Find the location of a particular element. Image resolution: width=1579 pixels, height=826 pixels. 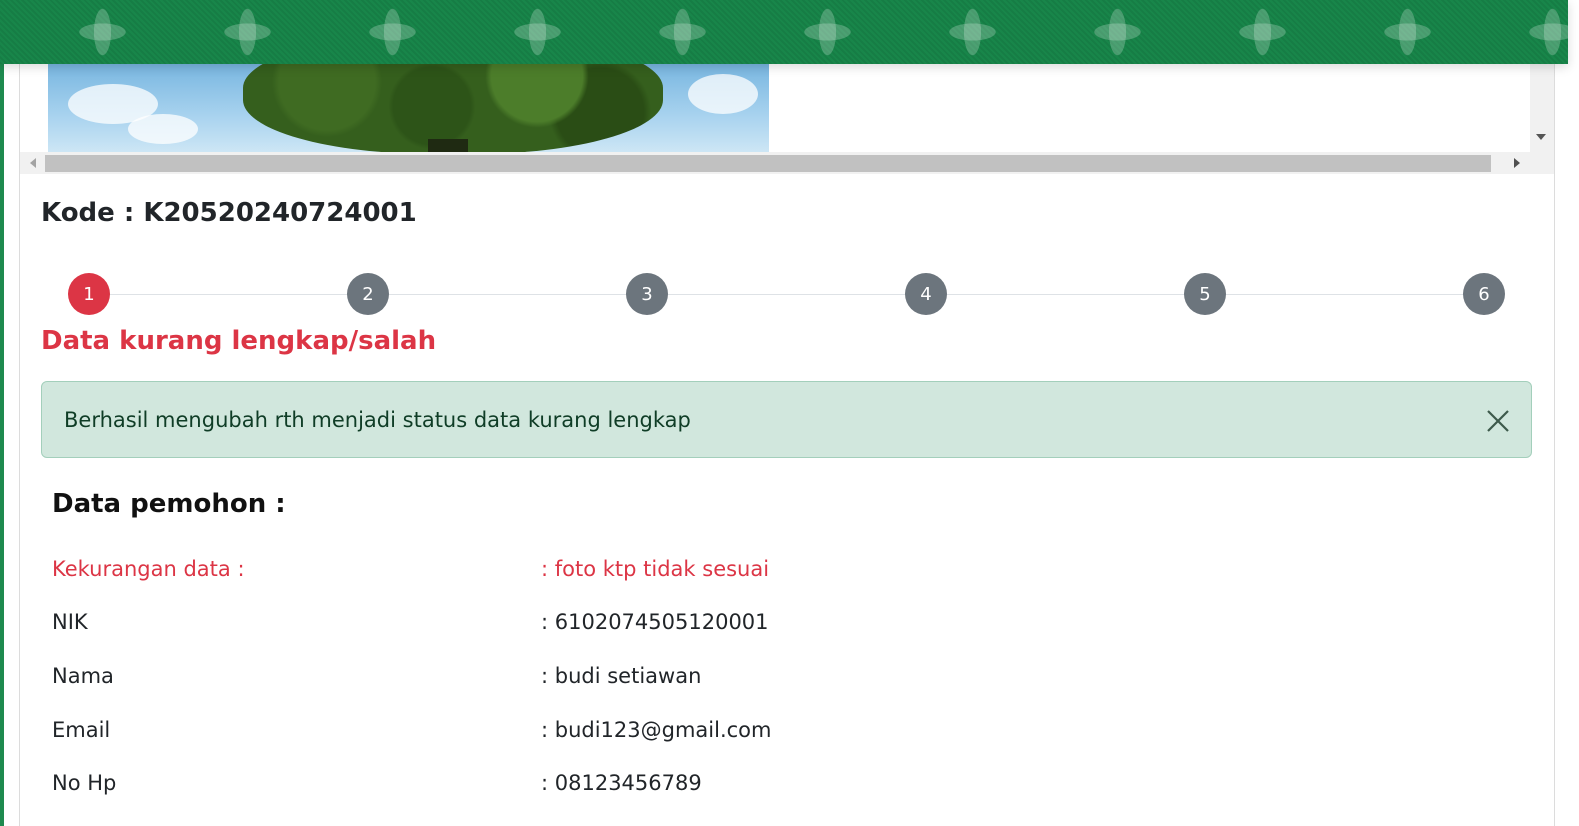

row-value: : 08123456789 is located at coordinates (621, 783).